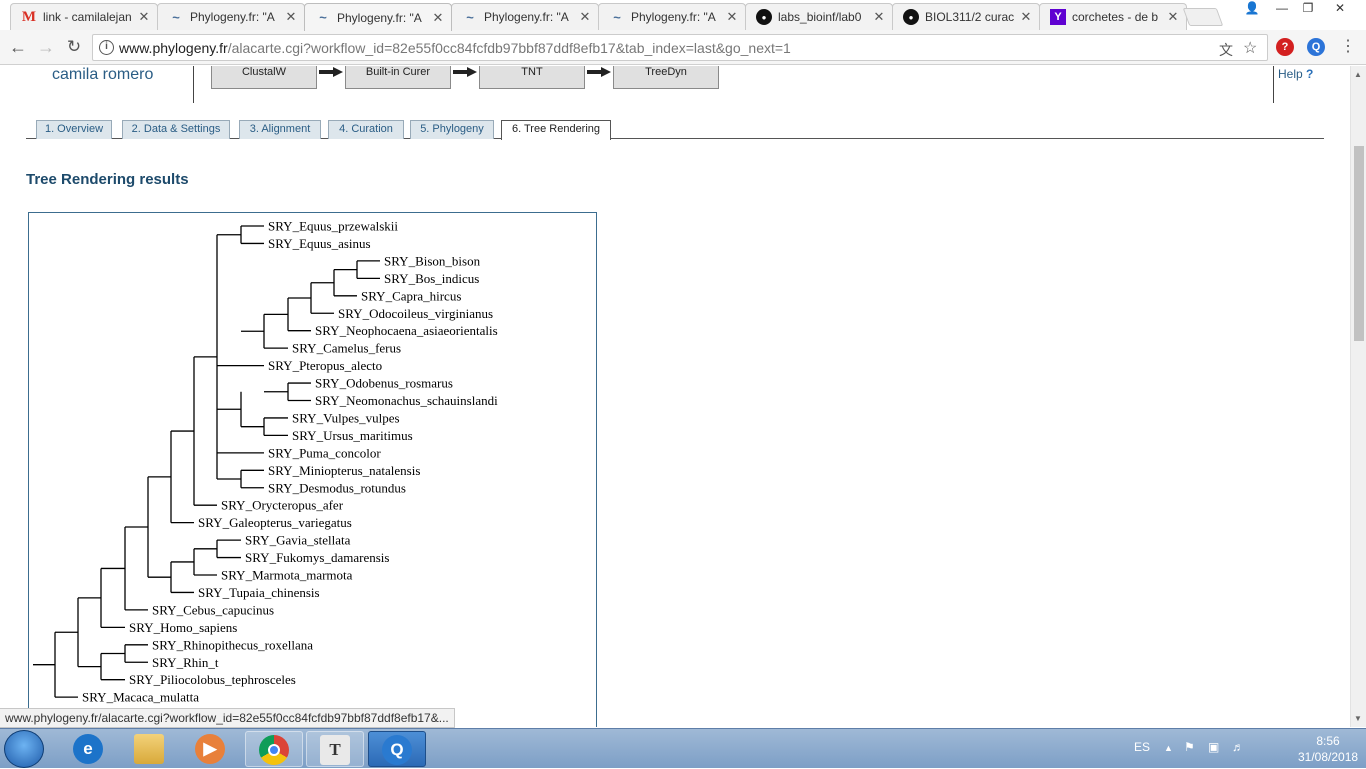  Describe the element at coordinates (1310, 74) in the screenshot. I see `help-icon: ?` at that location.